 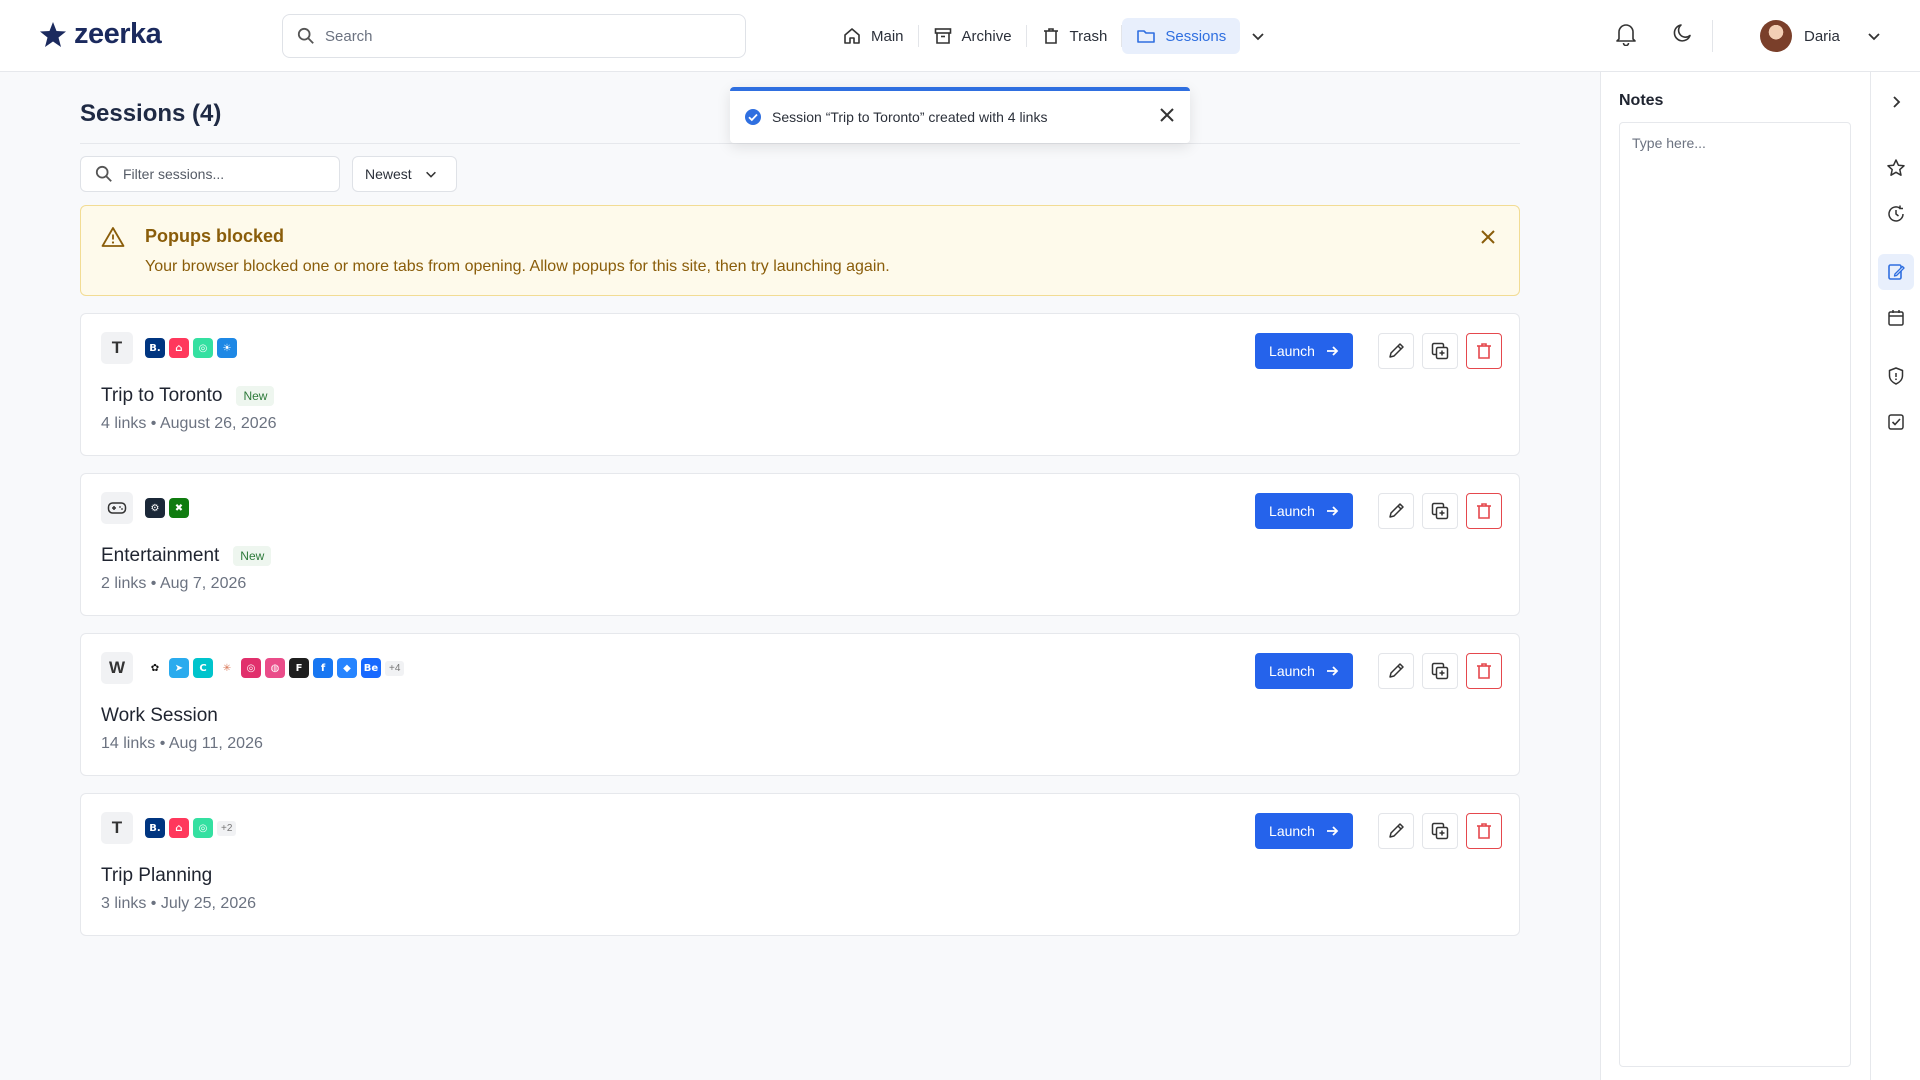 I want to click on session-meta: 14 links • Aug 11, 2026, so click(x=182, y=743).